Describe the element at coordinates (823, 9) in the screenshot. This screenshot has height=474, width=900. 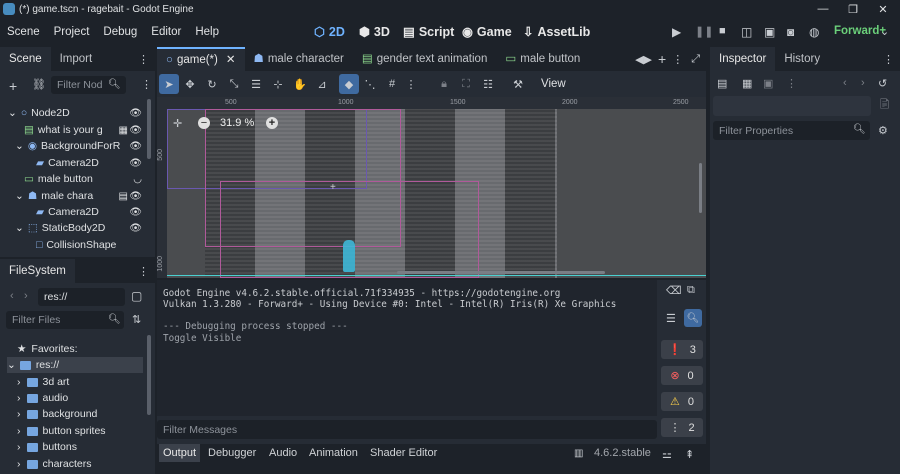
I see `minimize-button: —` at that location.